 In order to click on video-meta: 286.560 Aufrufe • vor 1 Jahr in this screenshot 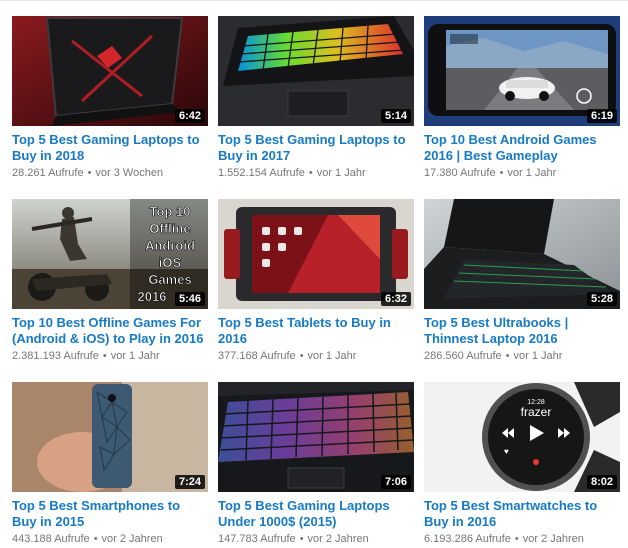, I will do `click(522, 356)`.